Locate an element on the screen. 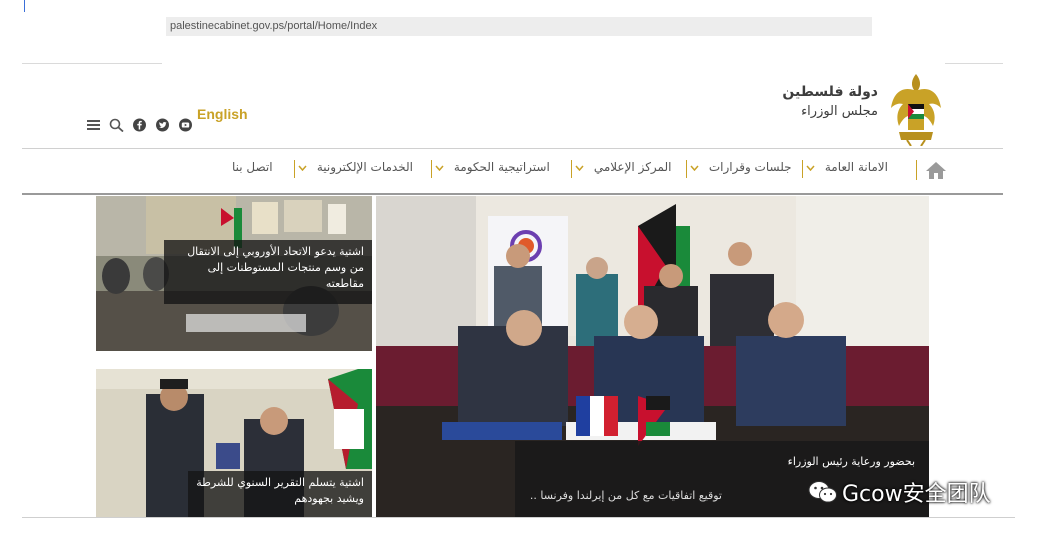  nav-item-contact-us: اتصل بنا is located at coordinates (252, 169).